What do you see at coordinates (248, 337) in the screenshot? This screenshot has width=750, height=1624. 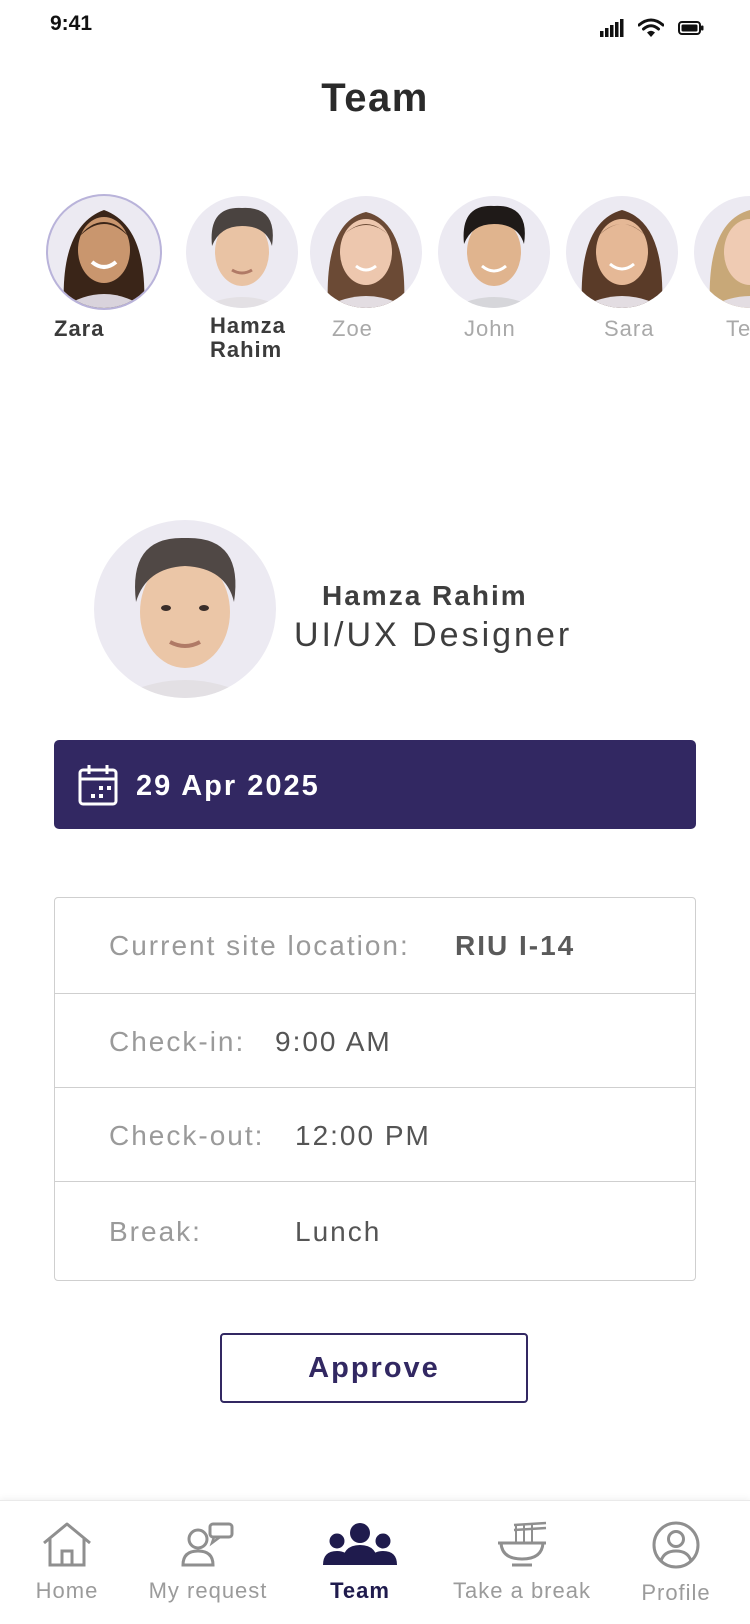 I see `member-name: Hamza Rahim` at bounding box center [248, 337].